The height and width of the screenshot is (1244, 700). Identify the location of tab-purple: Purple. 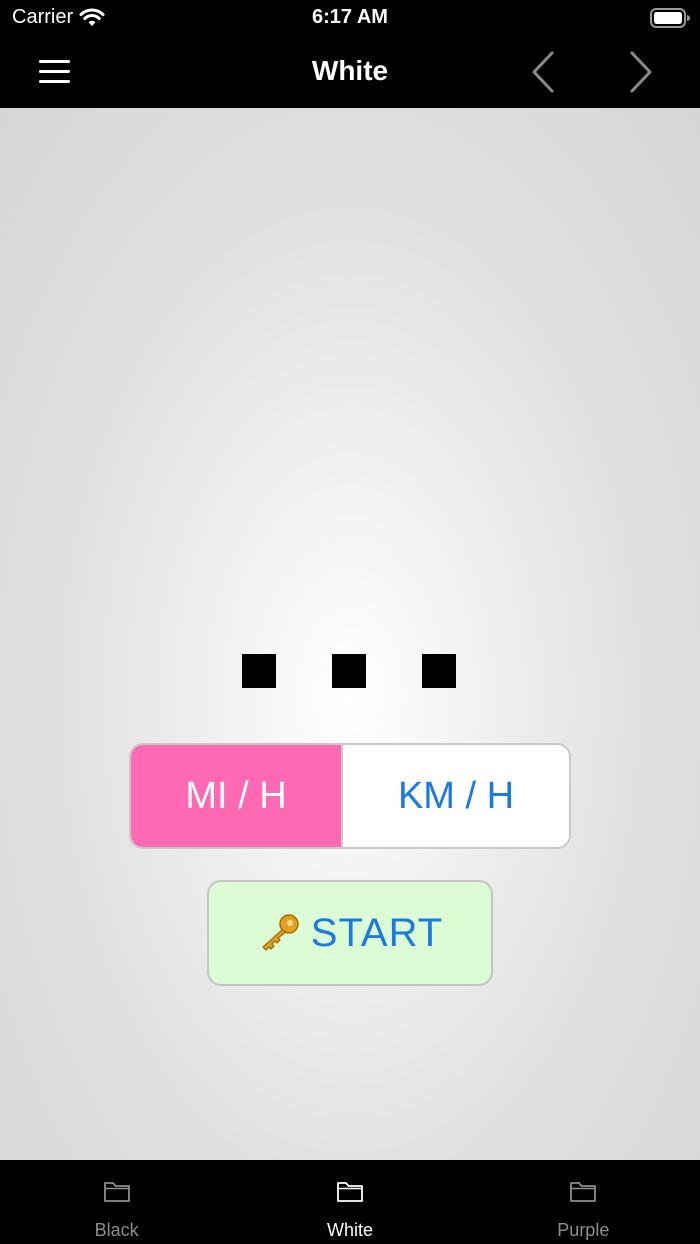
(583, 1202).